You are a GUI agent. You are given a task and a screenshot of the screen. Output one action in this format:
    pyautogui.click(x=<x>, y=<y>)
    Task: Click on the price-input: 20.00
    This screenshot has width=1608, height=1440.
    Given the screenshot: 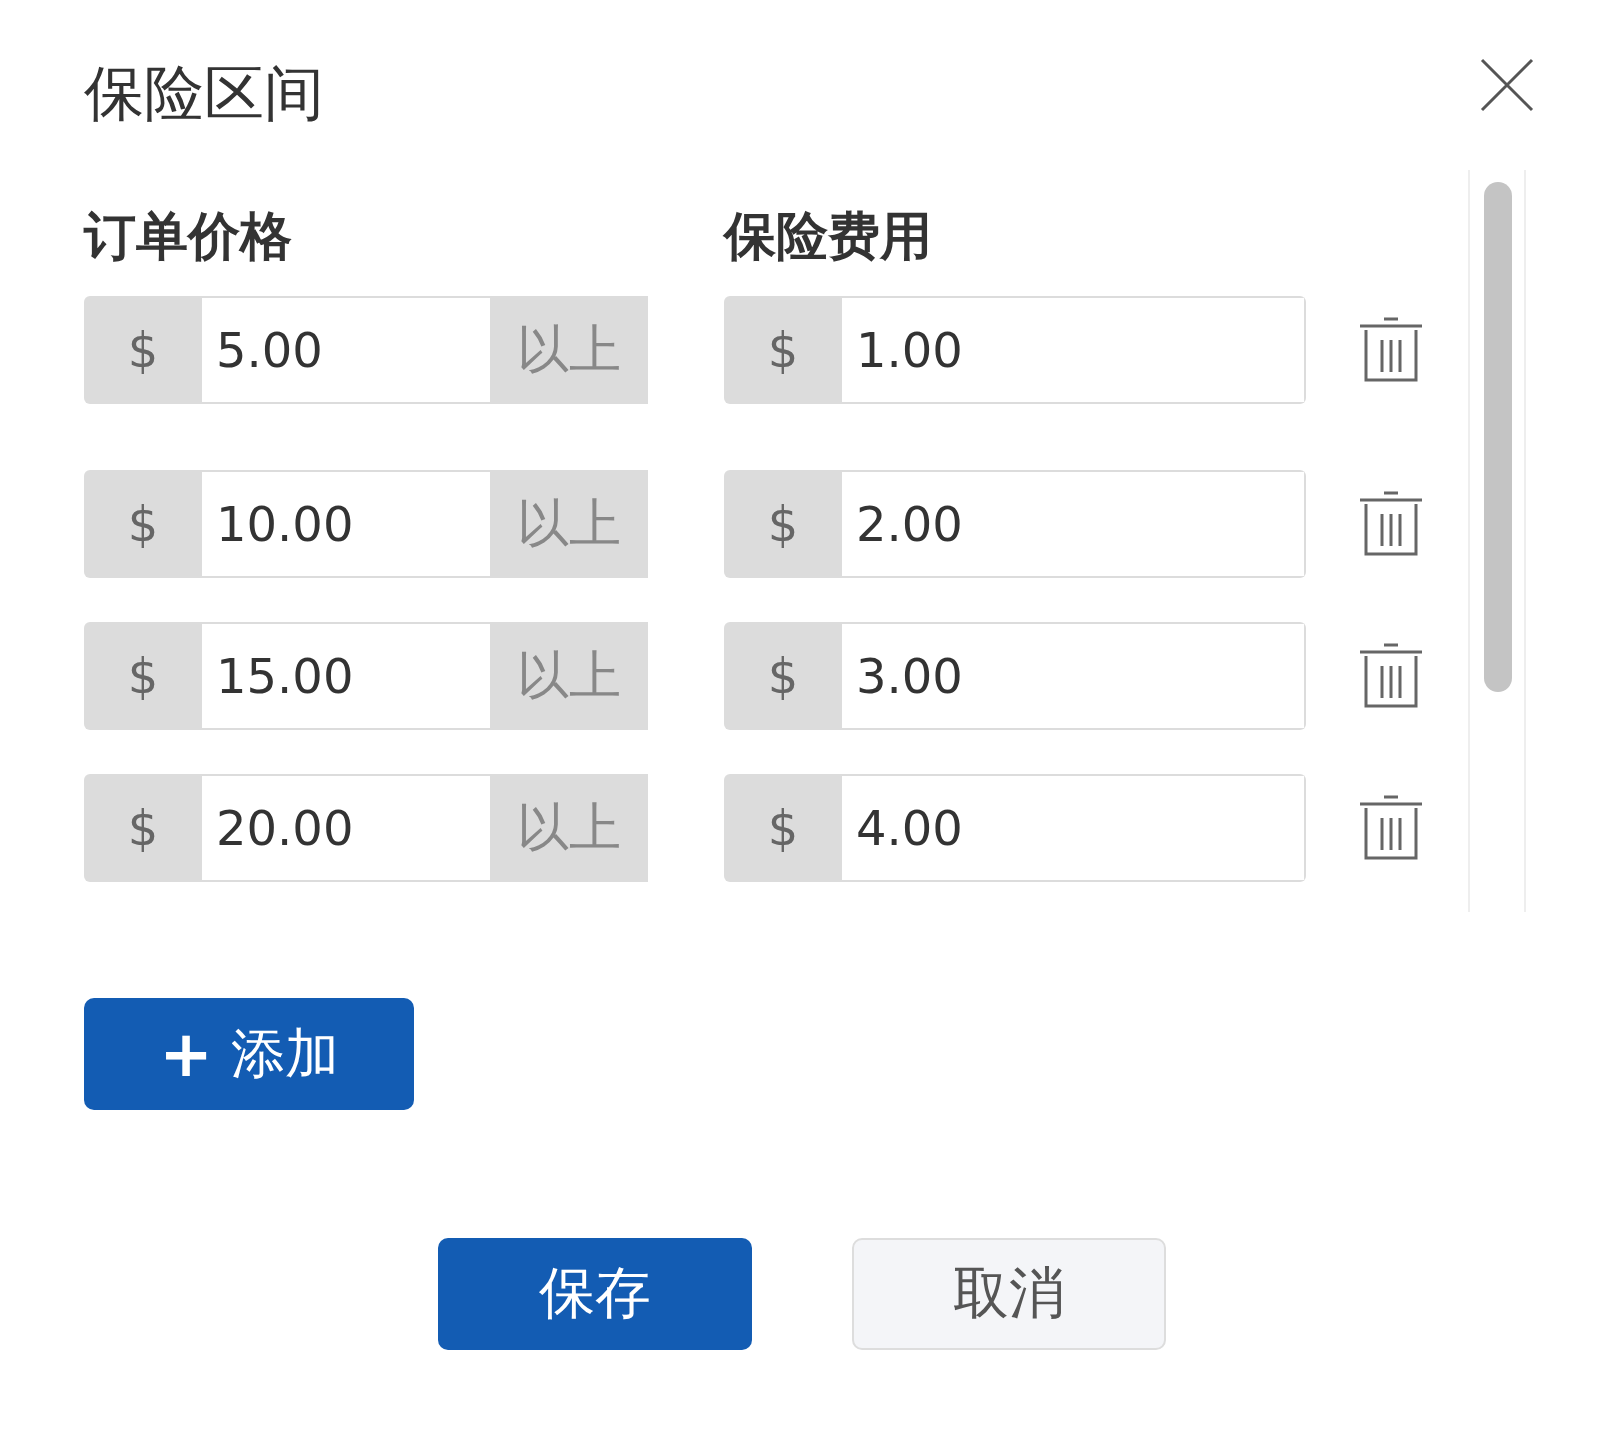 What is the action you would take?
    pyautogui.click(x=346, y=828)
    